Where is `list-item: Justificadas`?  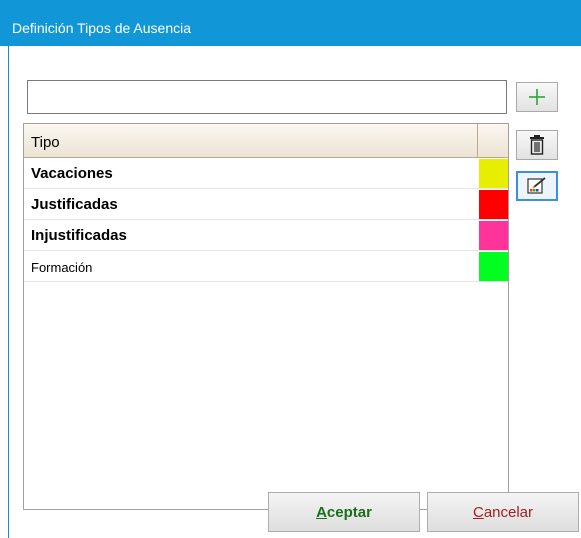 list-item: Justificadas is located at coordinates (266, 204).